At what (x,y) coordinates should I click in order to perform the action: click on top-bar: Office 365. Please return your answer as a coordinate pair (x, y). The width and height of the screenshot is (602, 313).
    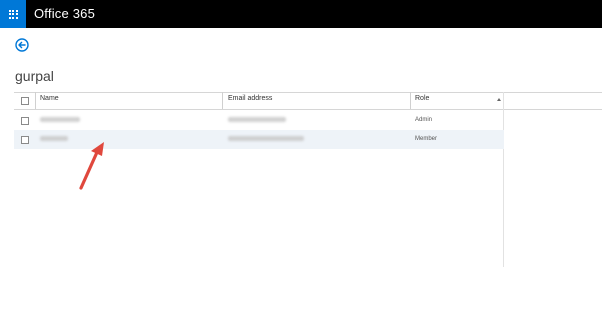
    Looking at the image, I should click on (301, 14).